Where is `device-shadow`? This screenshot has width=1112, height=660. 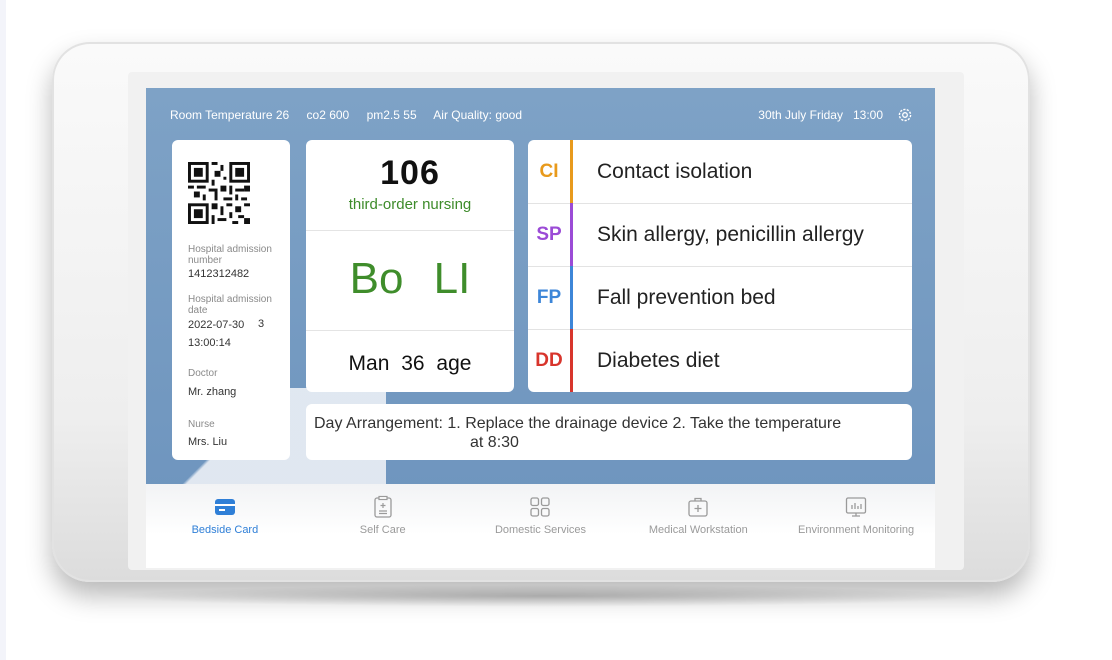
device-shadow is located at coordinates (545, 596).